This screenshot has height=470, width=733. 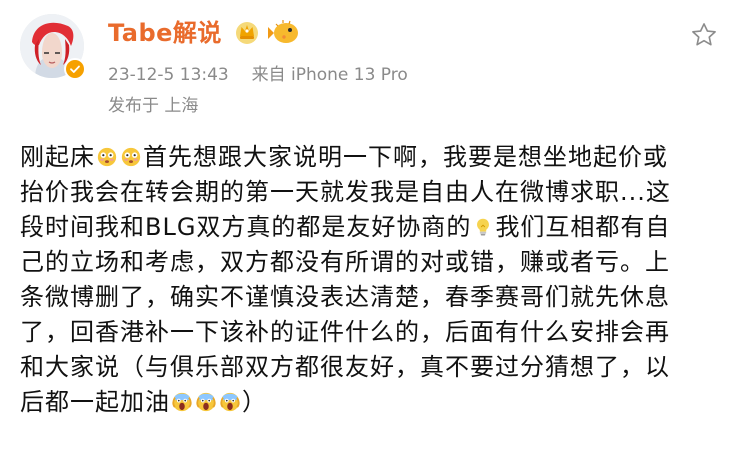 I want to click on post-text-fragment: 刚起床, so click(x=57, y=157).